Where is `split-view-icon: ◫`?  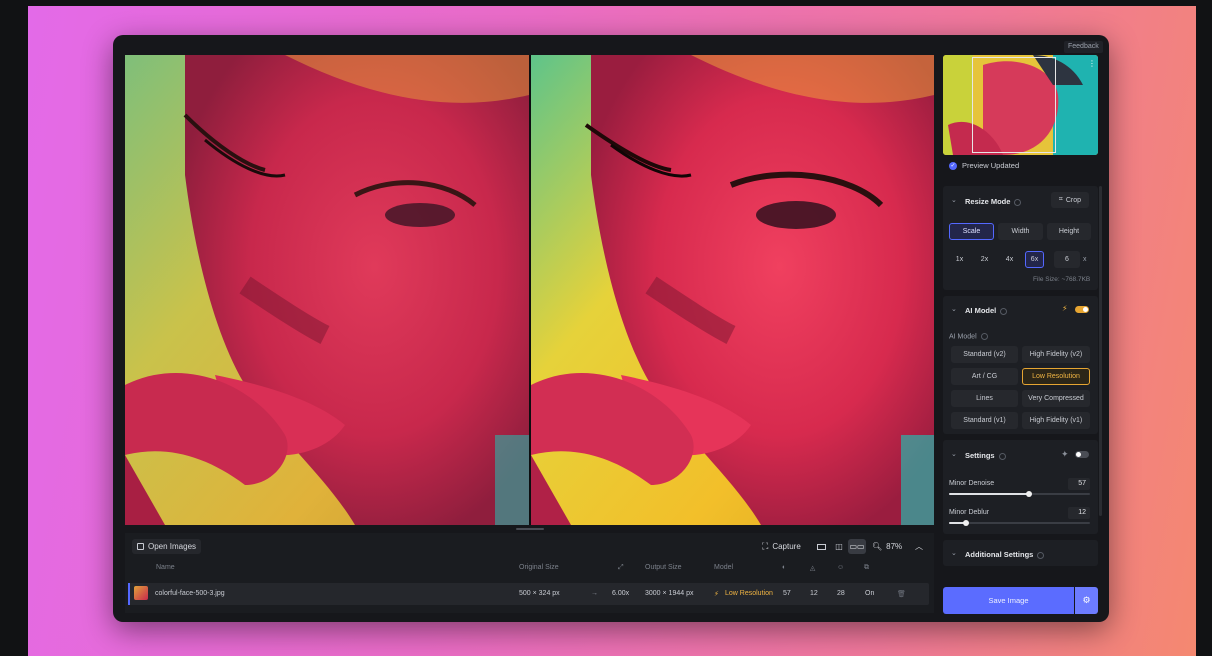
split-view-icon: ◫ is located at coordinates (839, 546).